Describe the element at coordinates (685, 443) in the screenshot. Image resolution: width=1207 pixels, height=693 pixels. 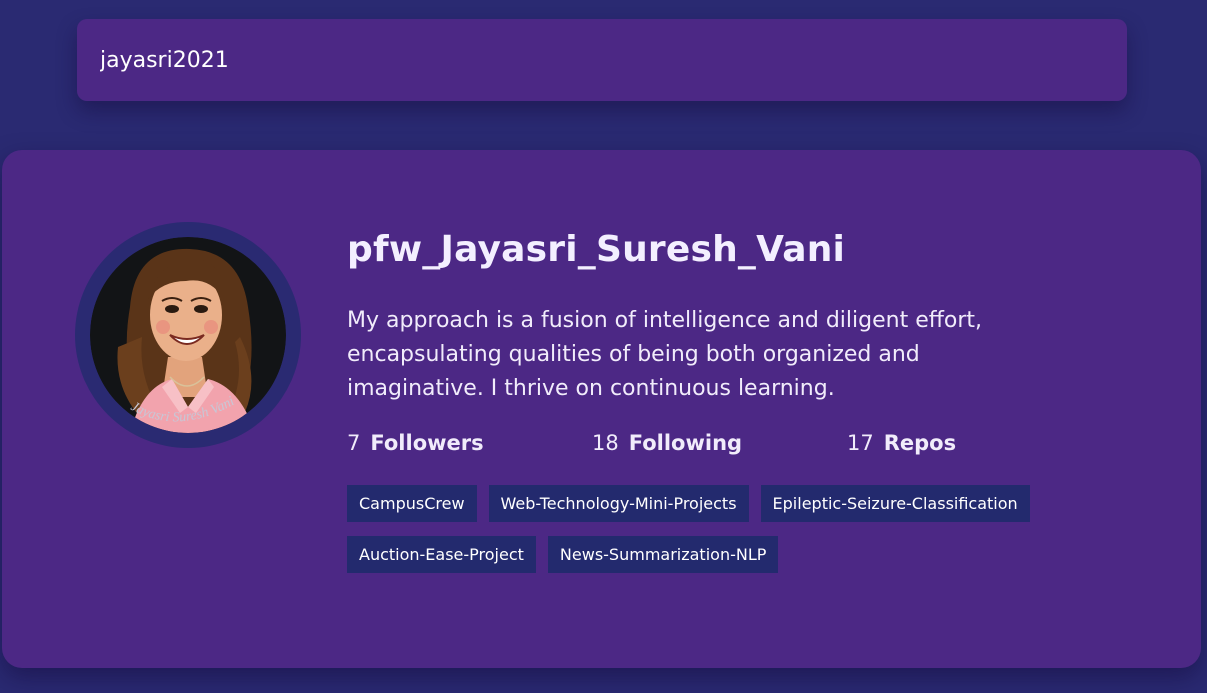
I see `following-label: Following` at that location.